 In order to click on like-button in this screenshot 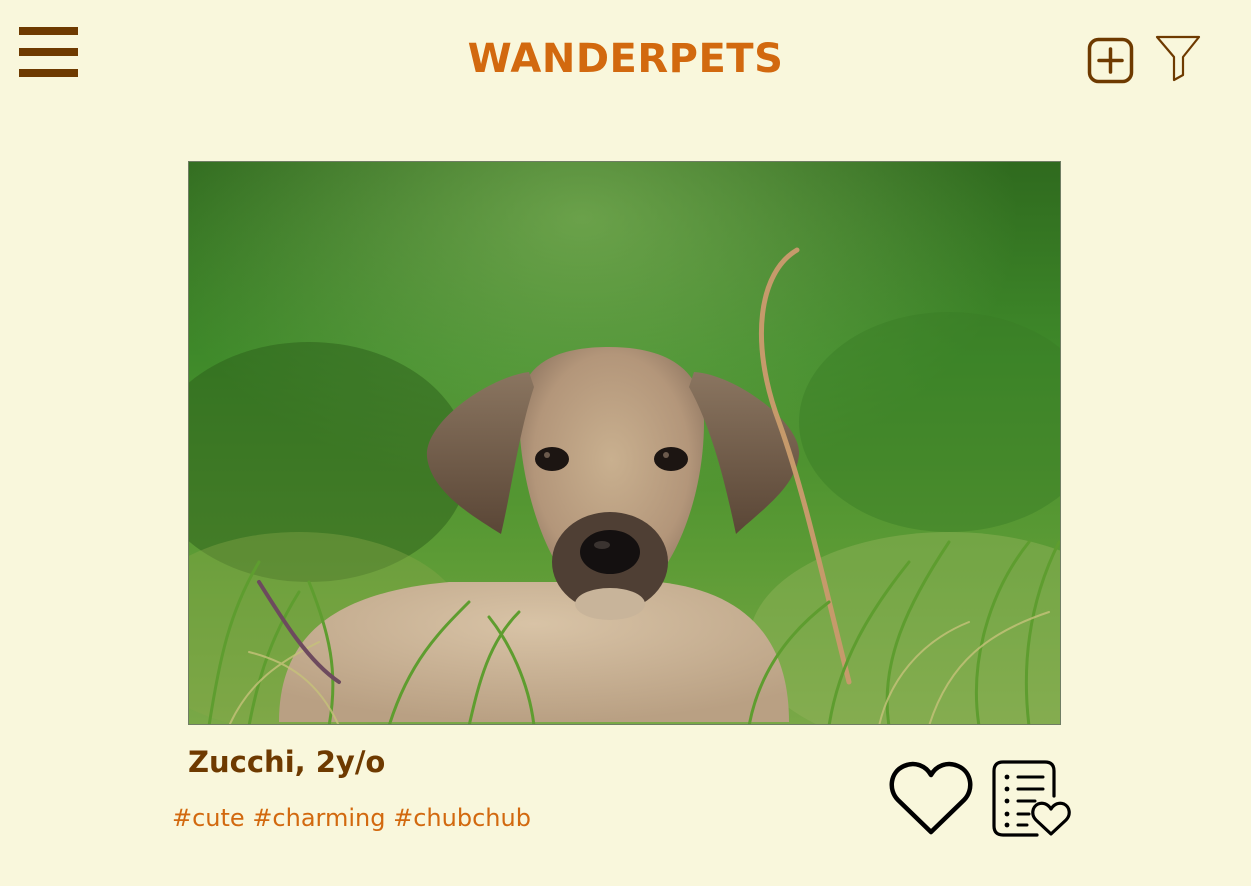, I will do `click(931, 798)`.